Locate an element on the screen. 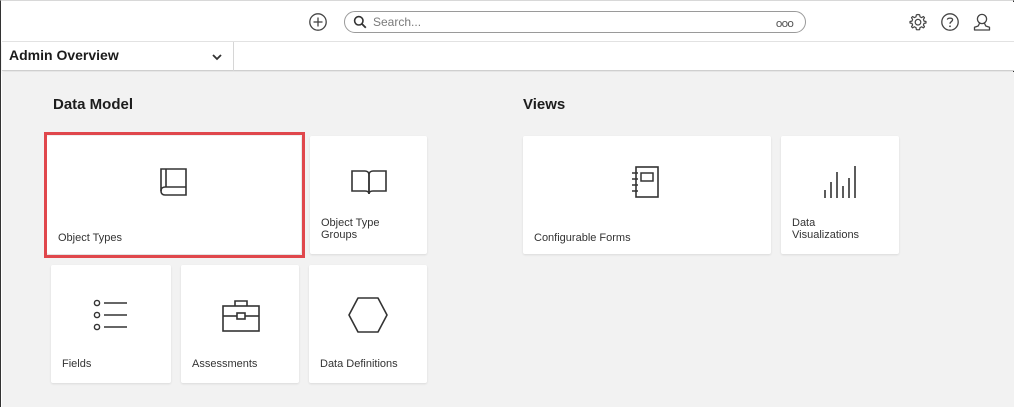  tile-label: Object Type Groups is located at coordinates (350, 229).